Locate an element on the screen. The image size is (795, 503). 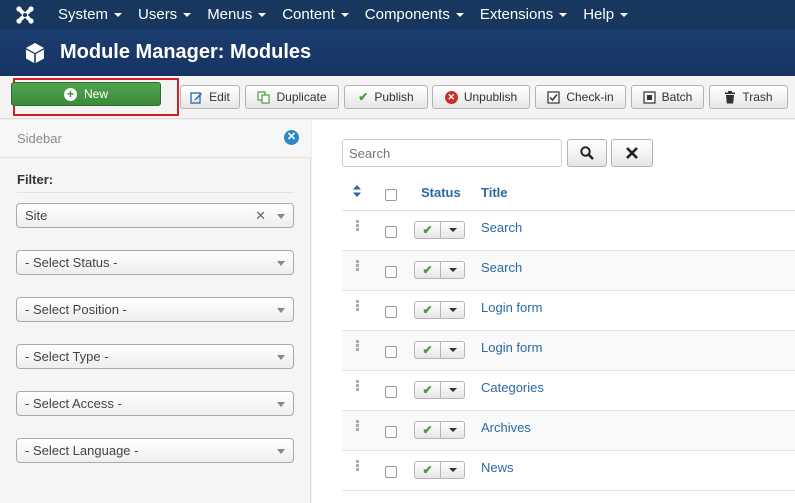
type-select: - Select Type - is located at coordinates (155, 356).